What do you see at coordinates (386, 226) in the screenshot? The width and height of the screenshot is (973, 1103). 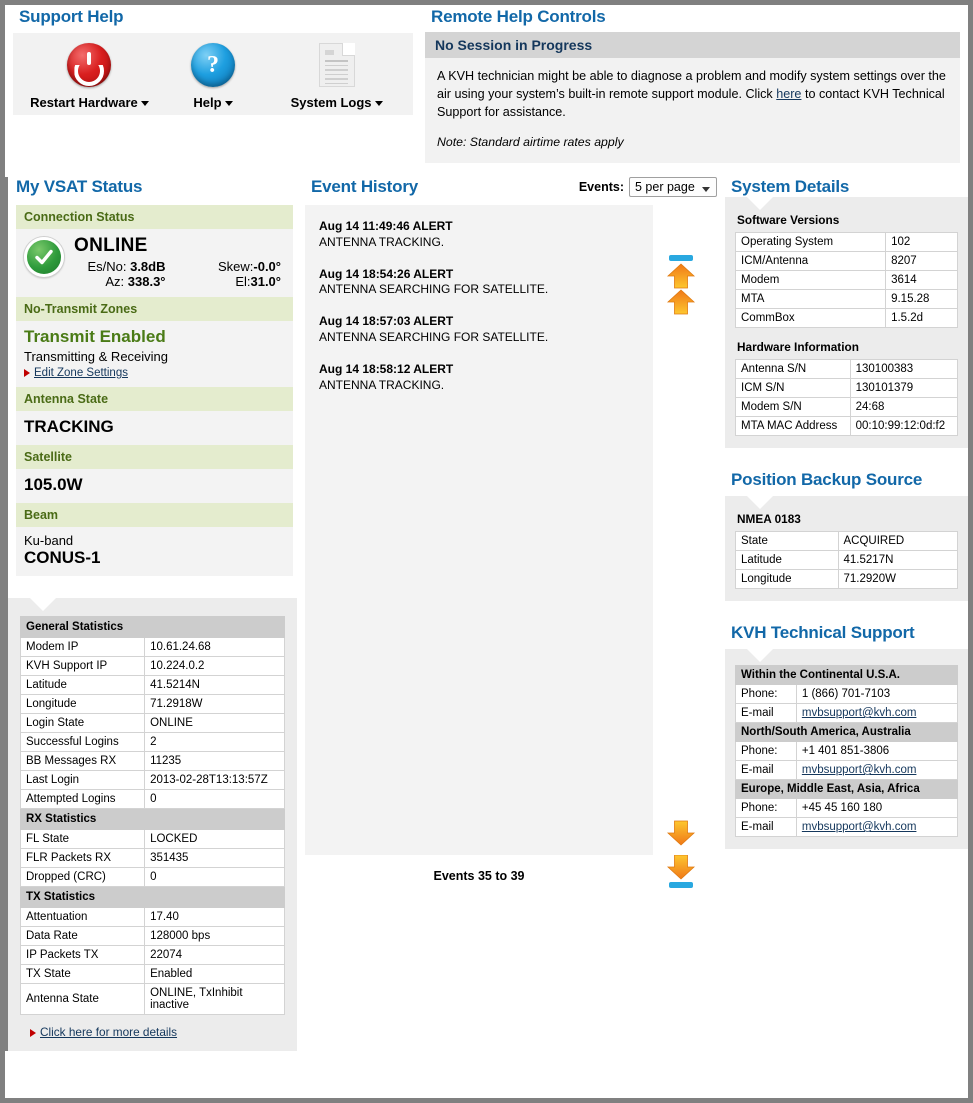 I see `event-time: Aug 14 11:49:46 ALERT` at bounding box center [386, 226].